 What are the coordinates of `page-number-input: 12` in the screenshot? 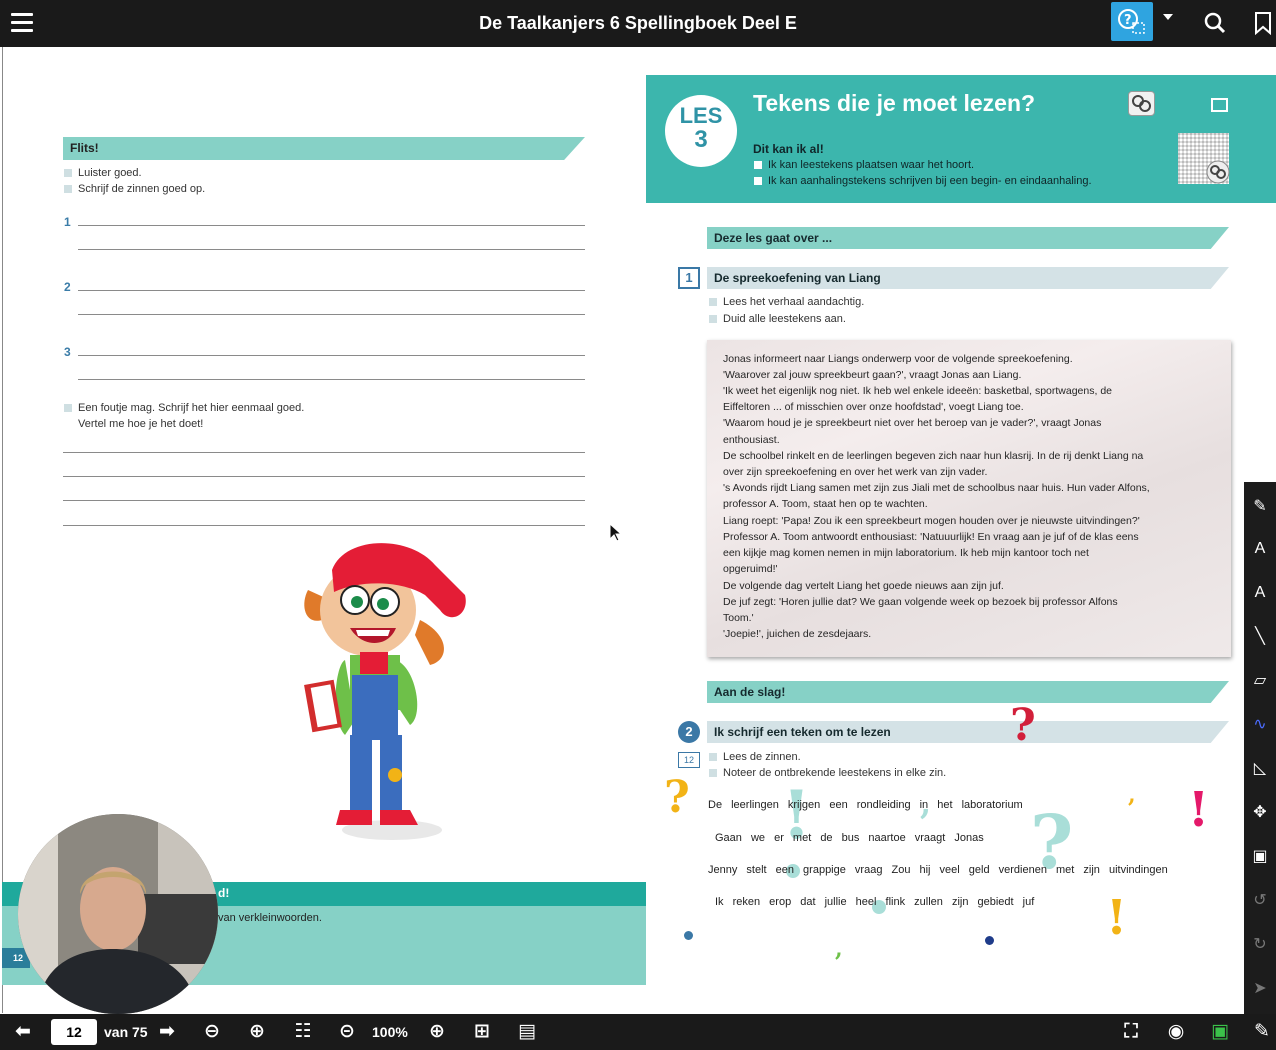 It's located at (74, 1032).